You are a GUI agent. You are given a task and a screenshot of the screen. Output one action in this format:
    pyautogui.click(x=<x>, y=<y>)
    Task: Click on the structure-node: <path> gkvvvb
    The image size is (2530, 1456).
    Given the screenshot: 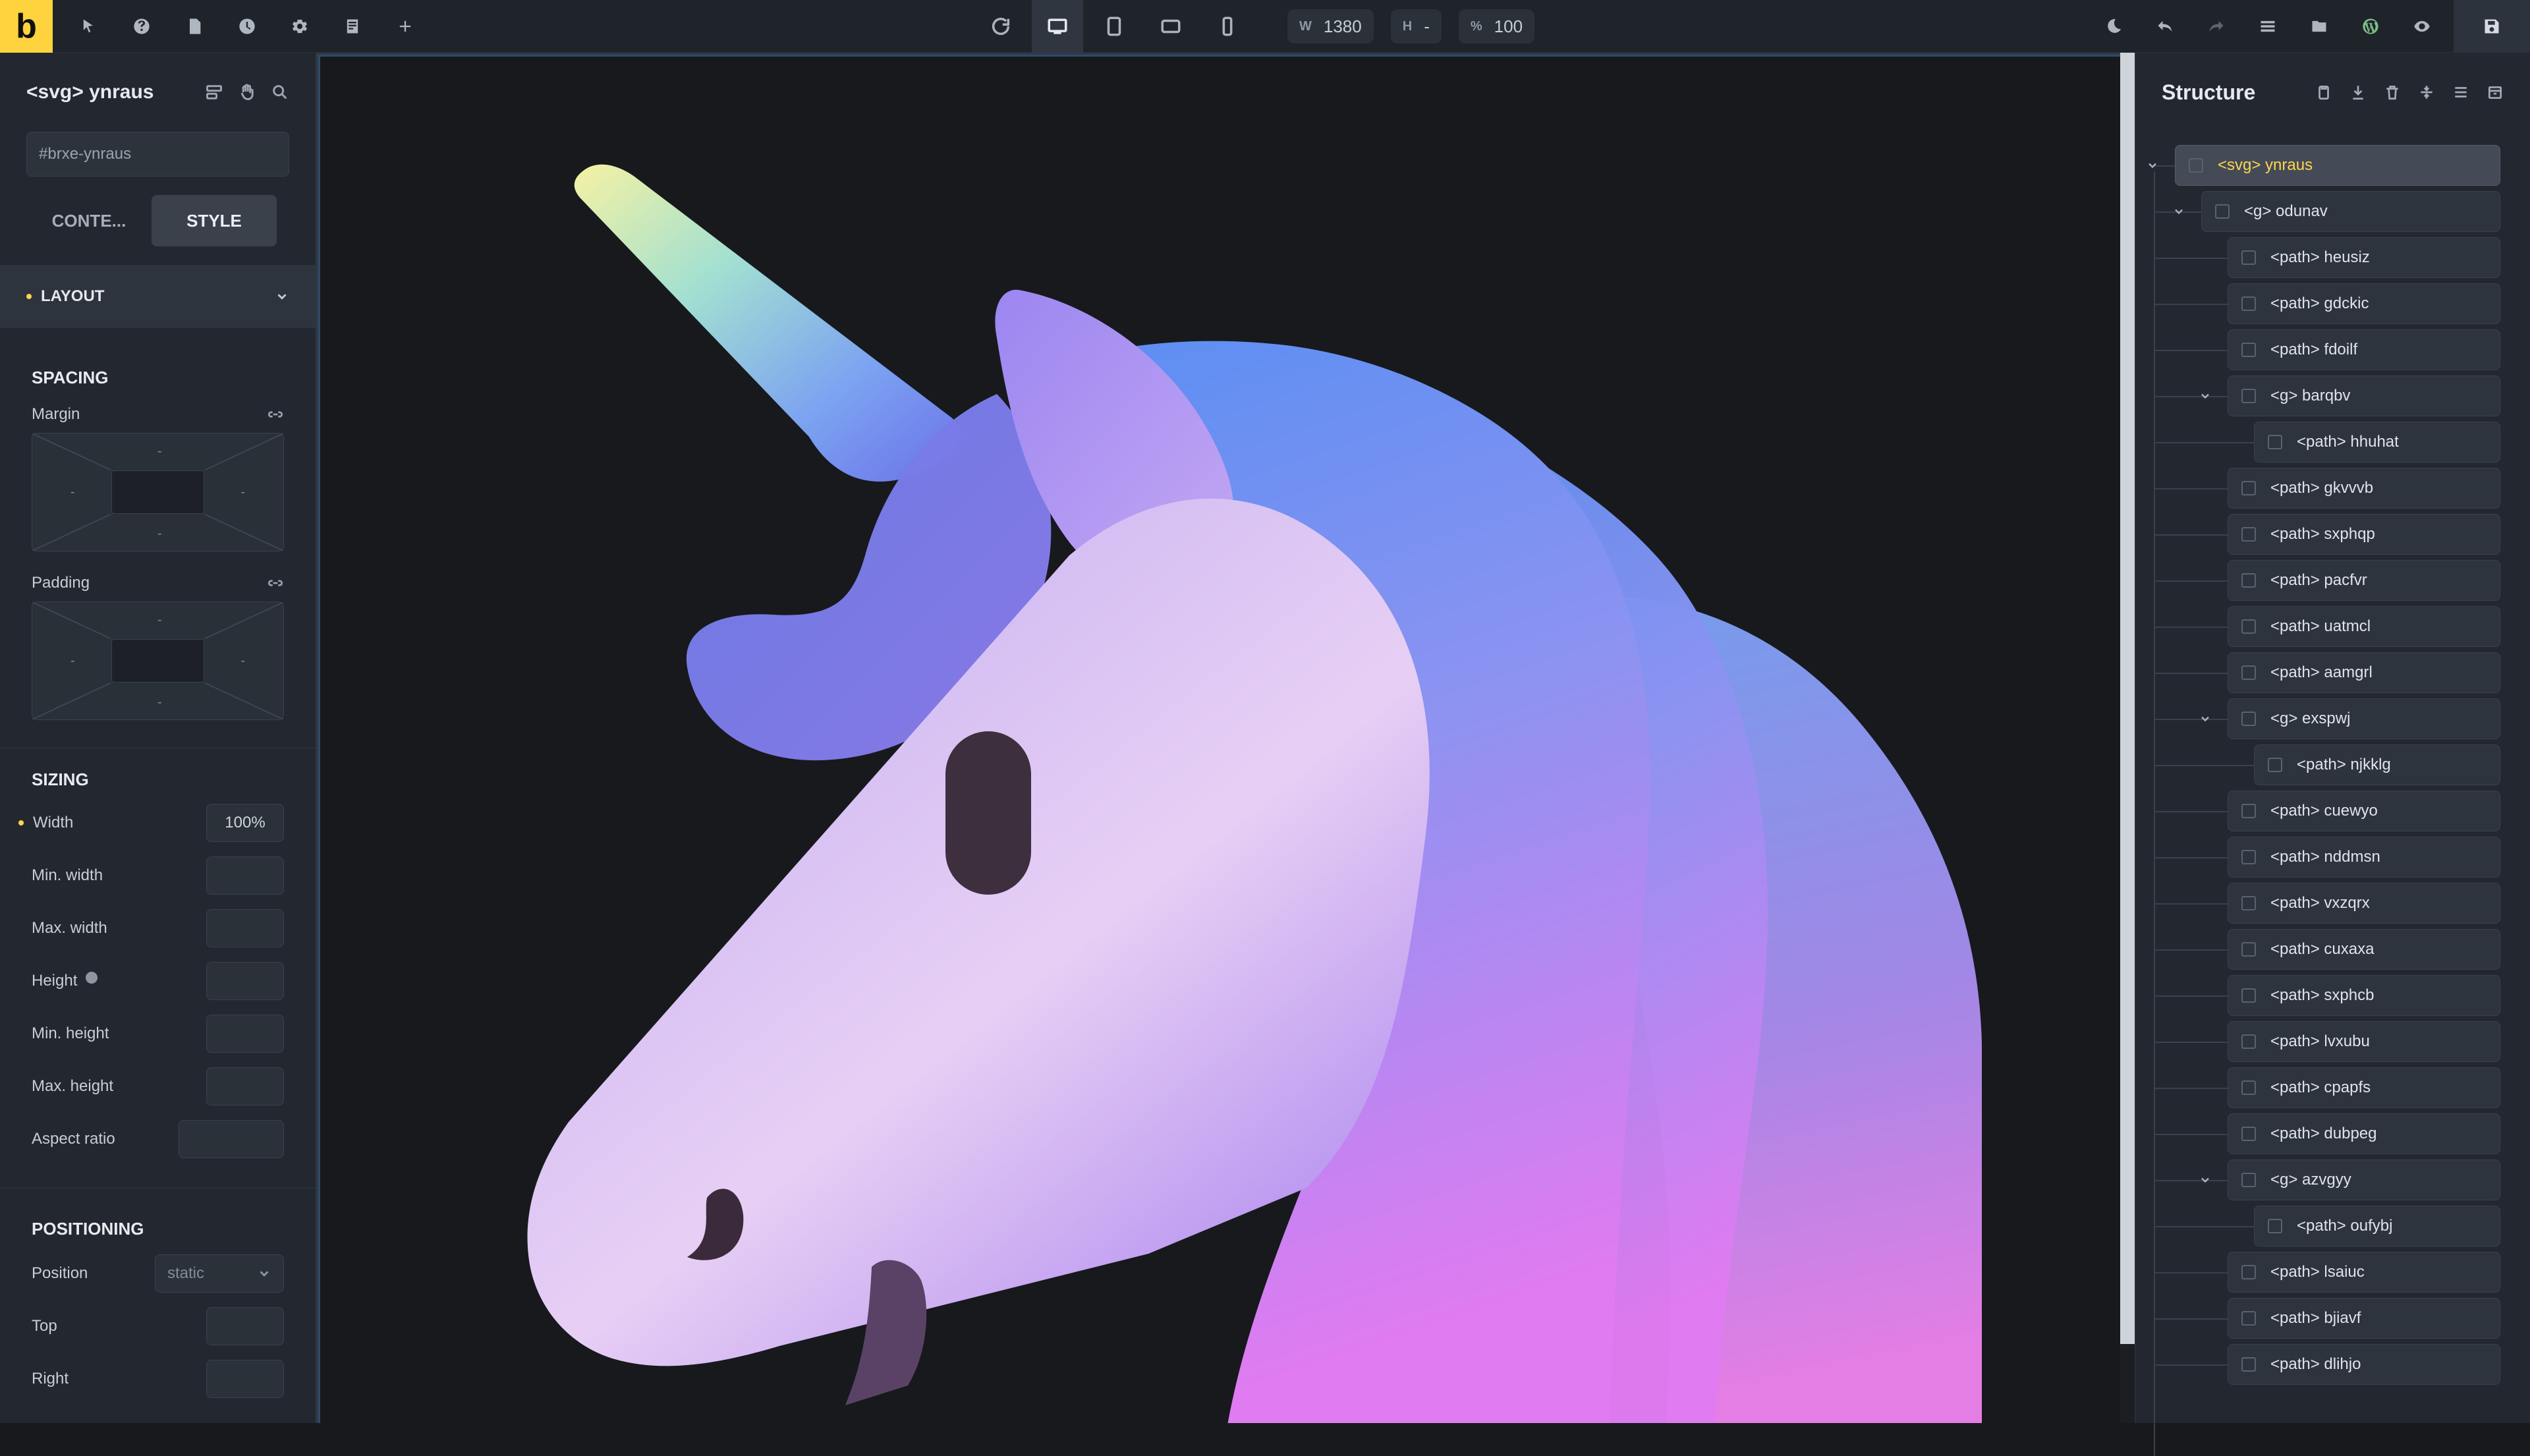 What is the action you would take?
    pyautogui.click(x=2364, y=488)
    